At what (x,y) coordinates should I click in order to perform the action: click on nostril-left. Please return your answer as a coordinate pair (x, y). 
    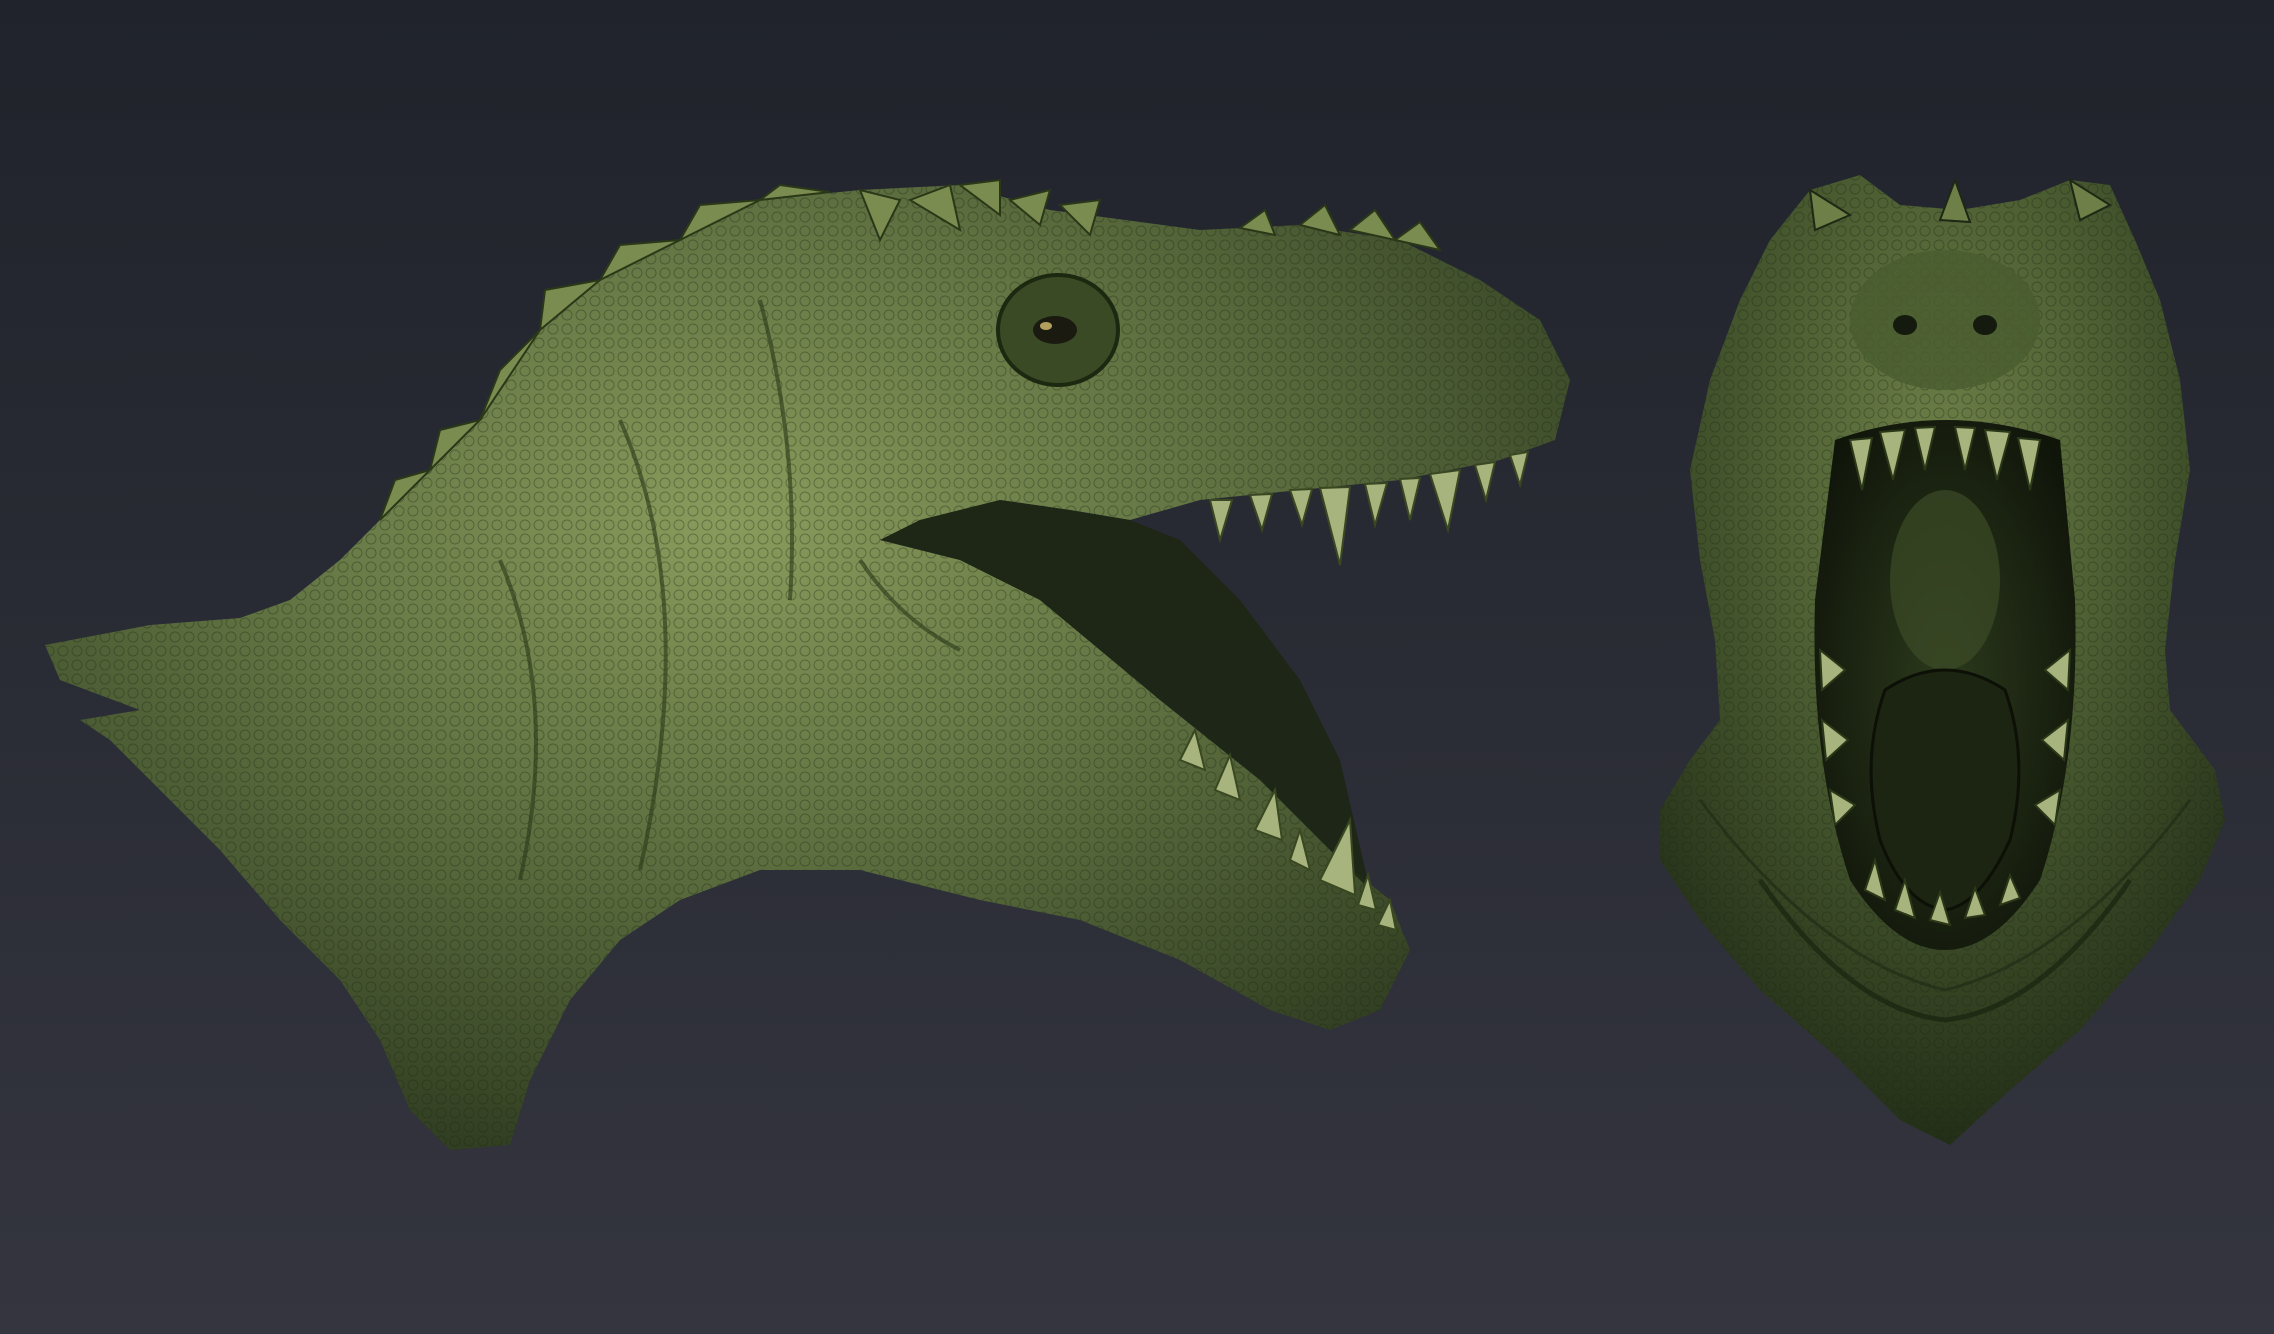
    Looking at the image, I should click on (1905, 325).